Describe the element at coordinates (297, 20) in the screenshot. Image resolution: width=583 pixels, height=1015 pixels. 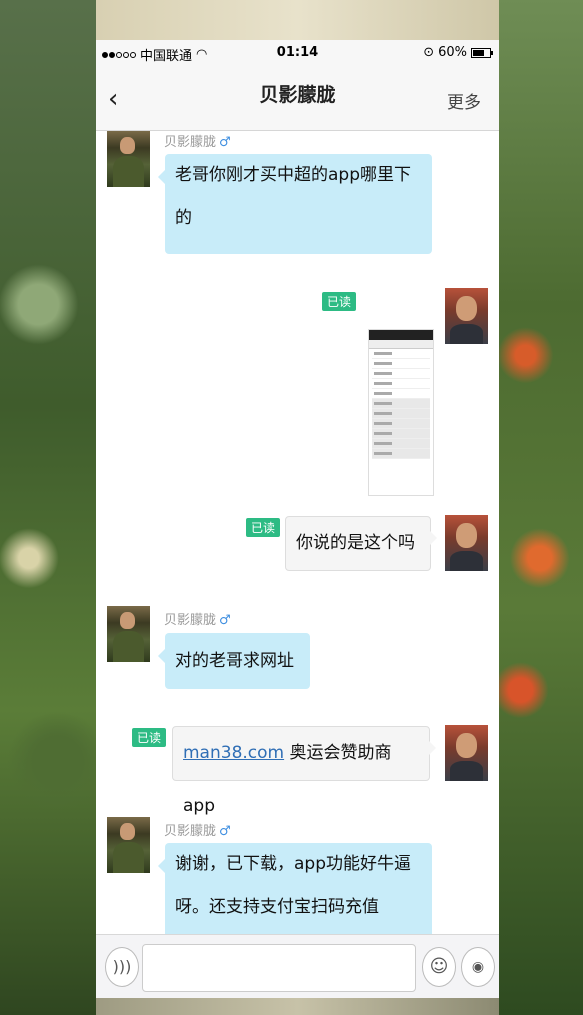
I see `background-top` at that location.